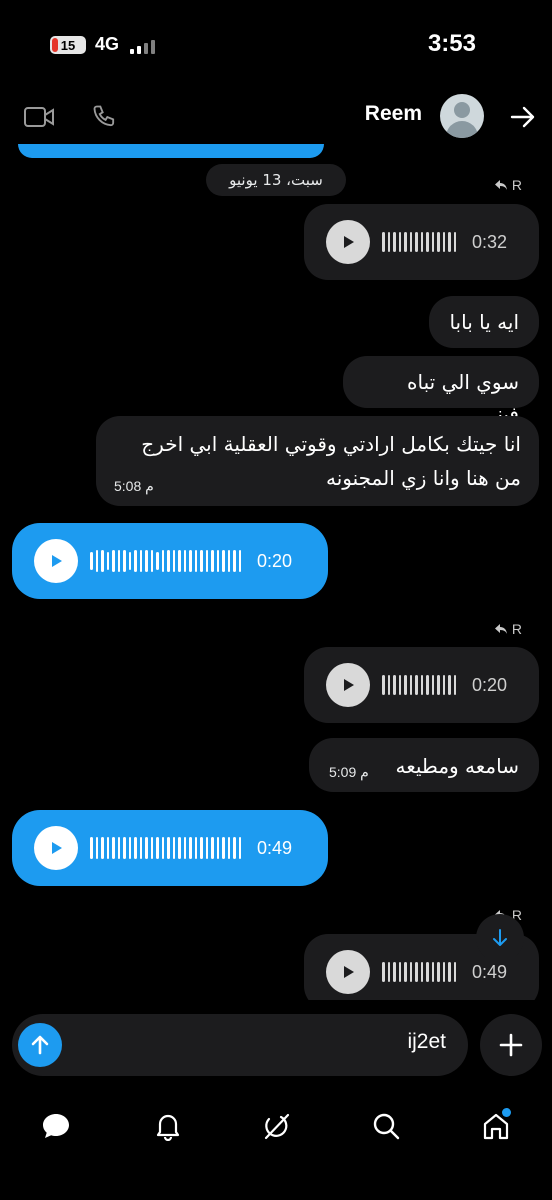 This screenshot has height=1200, width=552. I want to click on notifications-icon, so click(168, 1127).